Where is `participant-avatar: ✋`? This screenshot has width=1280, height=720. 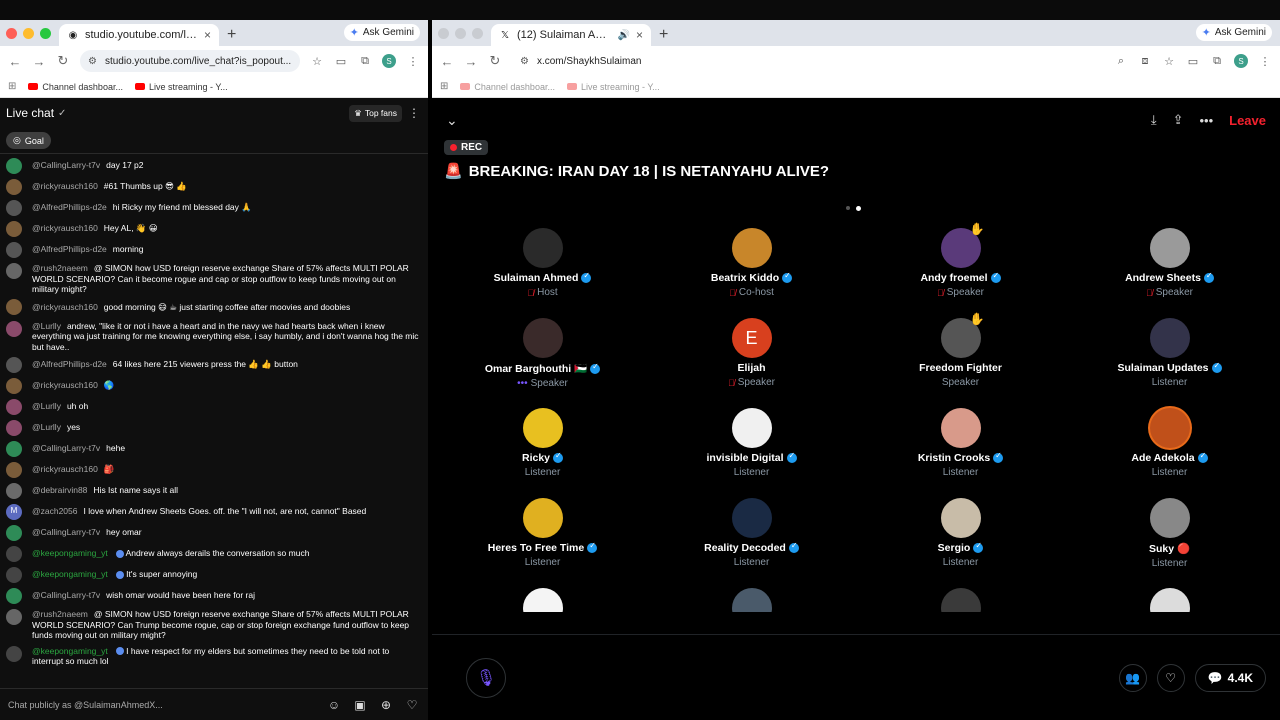 participant-avatar: ✋ is located at coordinates (962, 335).